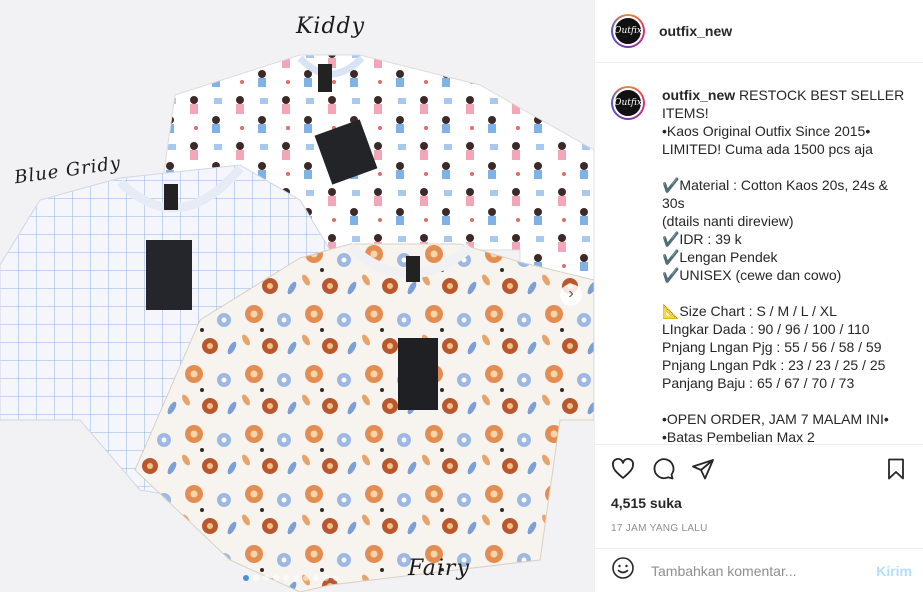  What do you see at coordinates (291, 578) in the screenshot?
I see `carousel-indicator` at bounding box center [291, 578].